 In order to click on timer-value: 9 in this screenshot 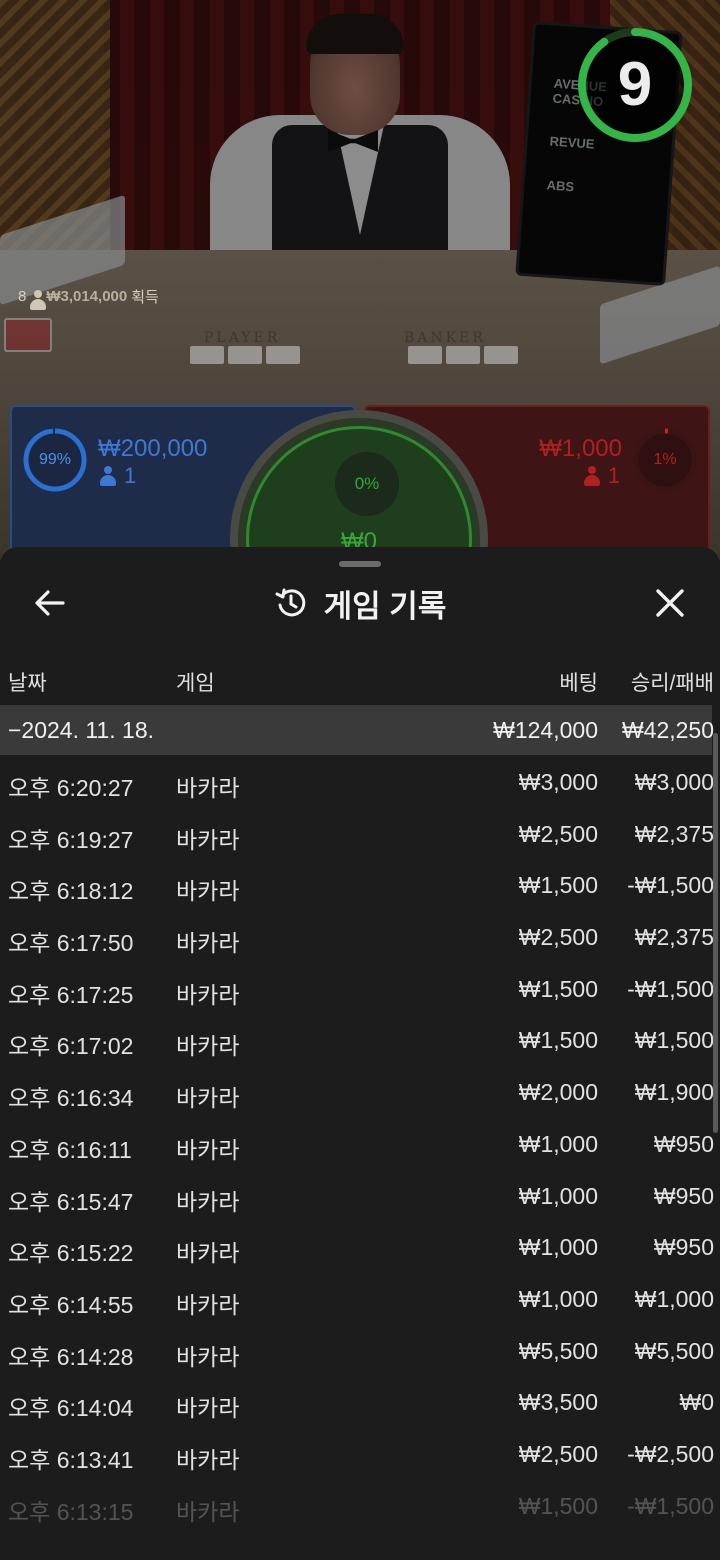, I will do `click(635, 84)`.